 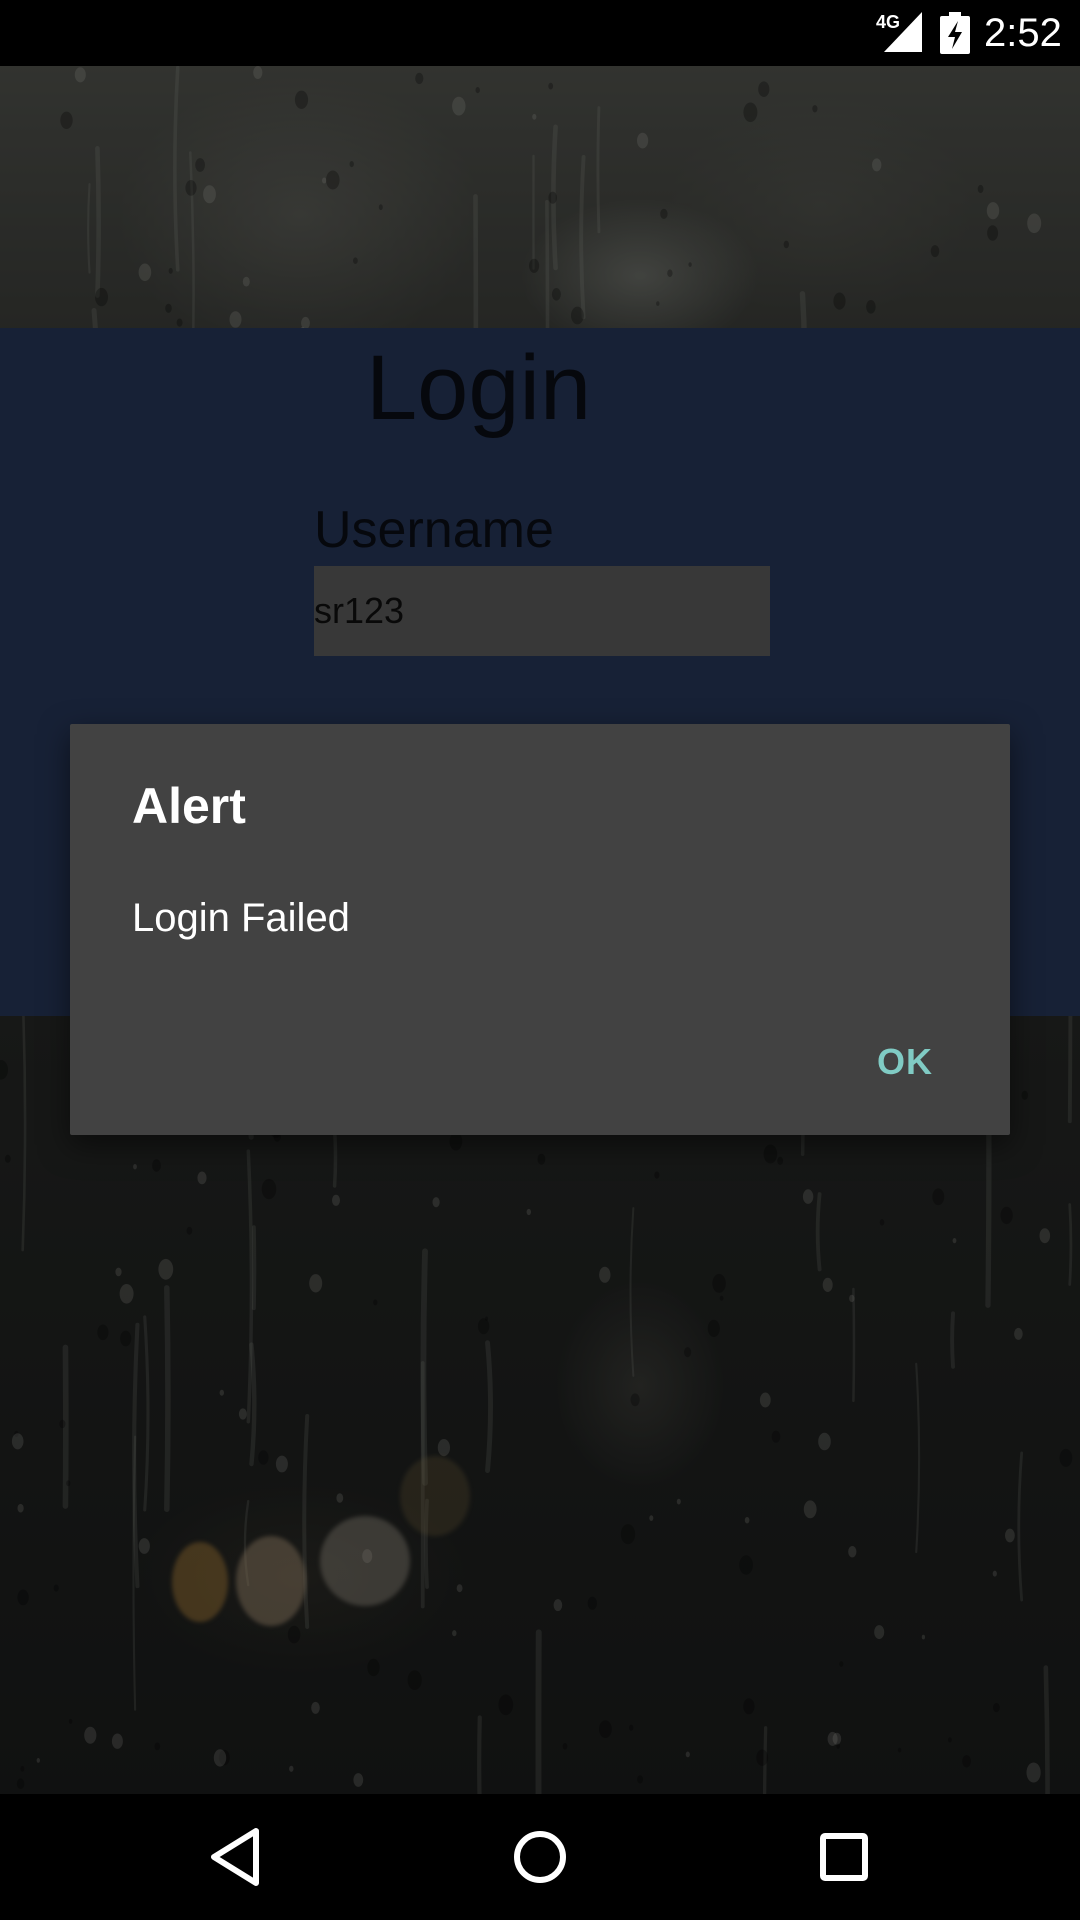 What do you see at coordinates (955, 33) in the screenshot?
I see `battery-charging-icon` at bounding box center [955, 33].